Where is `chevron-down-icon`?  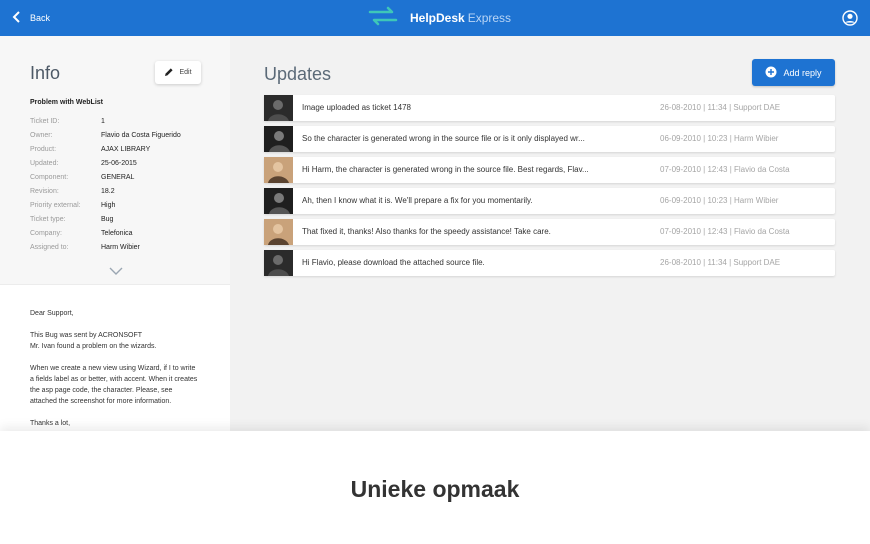 chevron-down-icon is located at coordinates (116, 271).